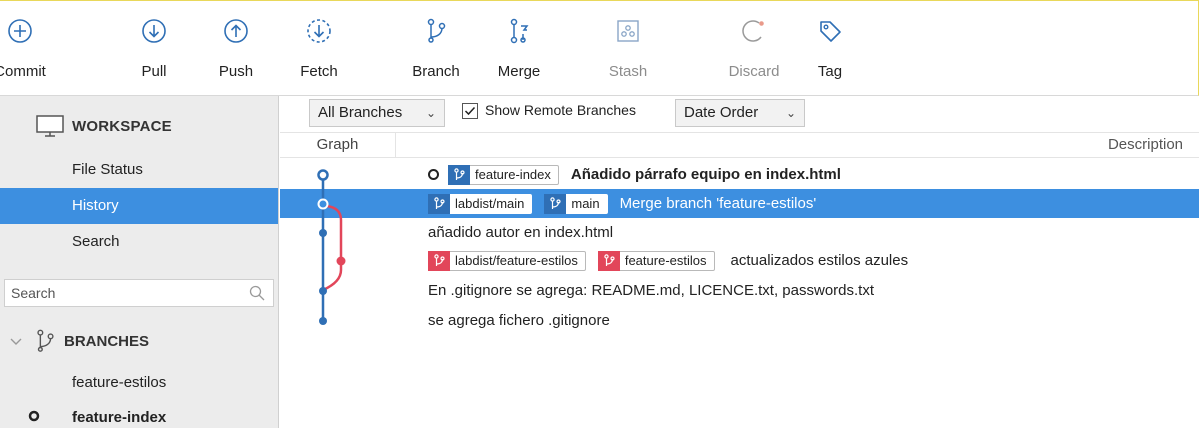 The image size is (1199, 428). Describe the element at coordinates (119, 417) in the screenshot. I see `branch-item-feature-index: feature-index` at that location.